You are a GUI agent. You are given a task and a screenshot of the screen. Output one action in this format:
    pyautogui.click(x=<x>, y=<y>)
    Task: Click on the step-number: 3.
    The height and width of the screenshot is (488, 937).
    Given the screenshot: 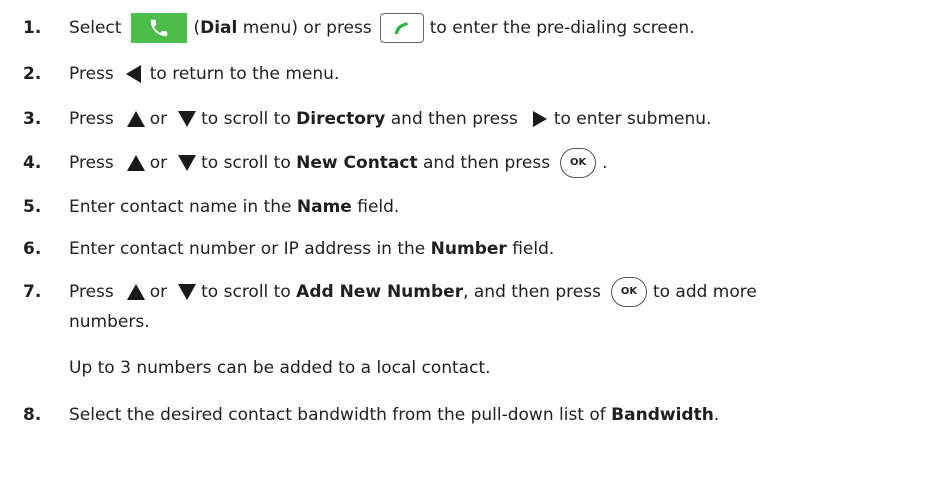 What is the action you would take?
    pyautogui.click(x=32, y=119)
    